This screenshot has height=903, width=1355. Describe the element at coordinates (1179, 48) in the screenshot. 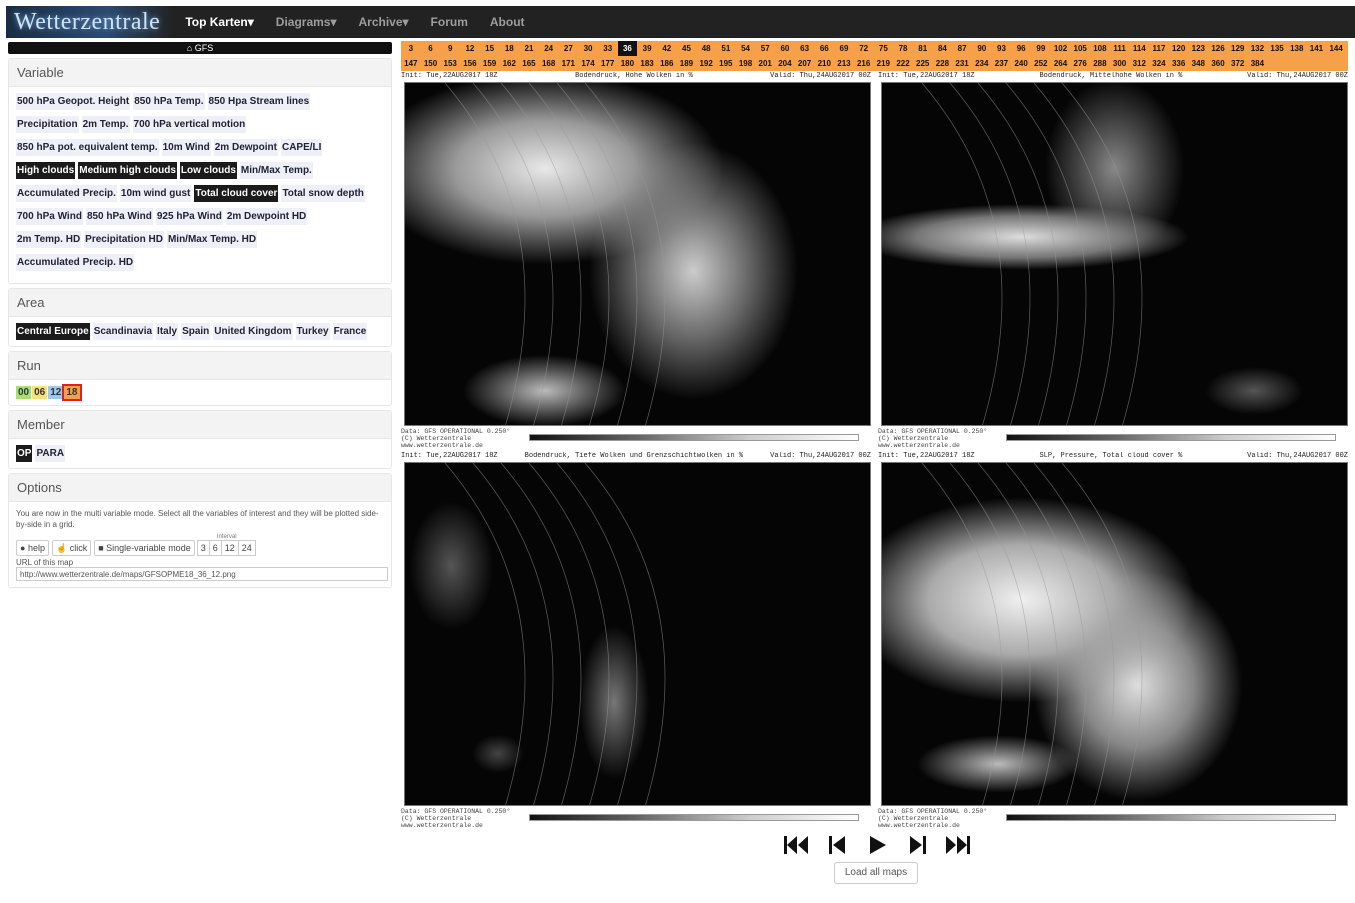

I see `timestep-link: 120` at that location.